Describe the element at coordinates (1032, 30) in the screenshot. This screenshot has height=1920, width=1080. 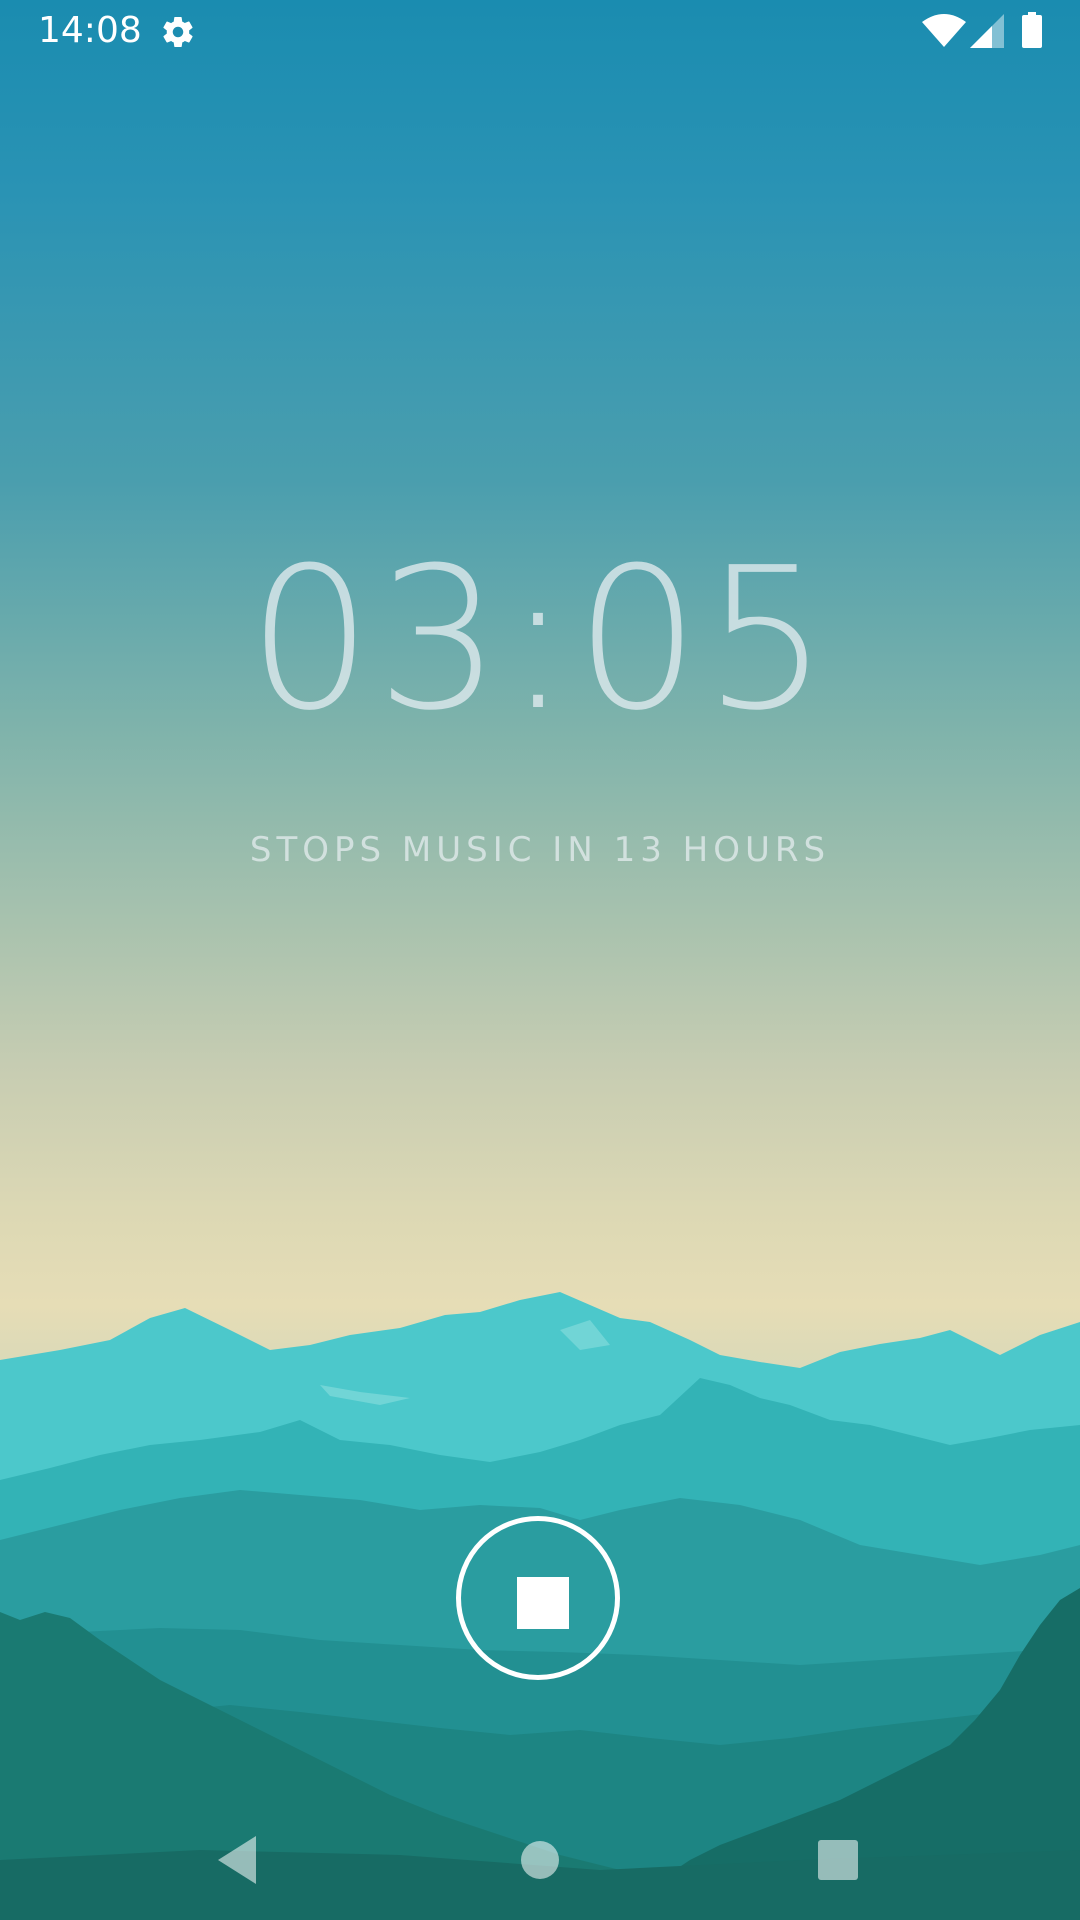
I see `battery-icon` at that location.